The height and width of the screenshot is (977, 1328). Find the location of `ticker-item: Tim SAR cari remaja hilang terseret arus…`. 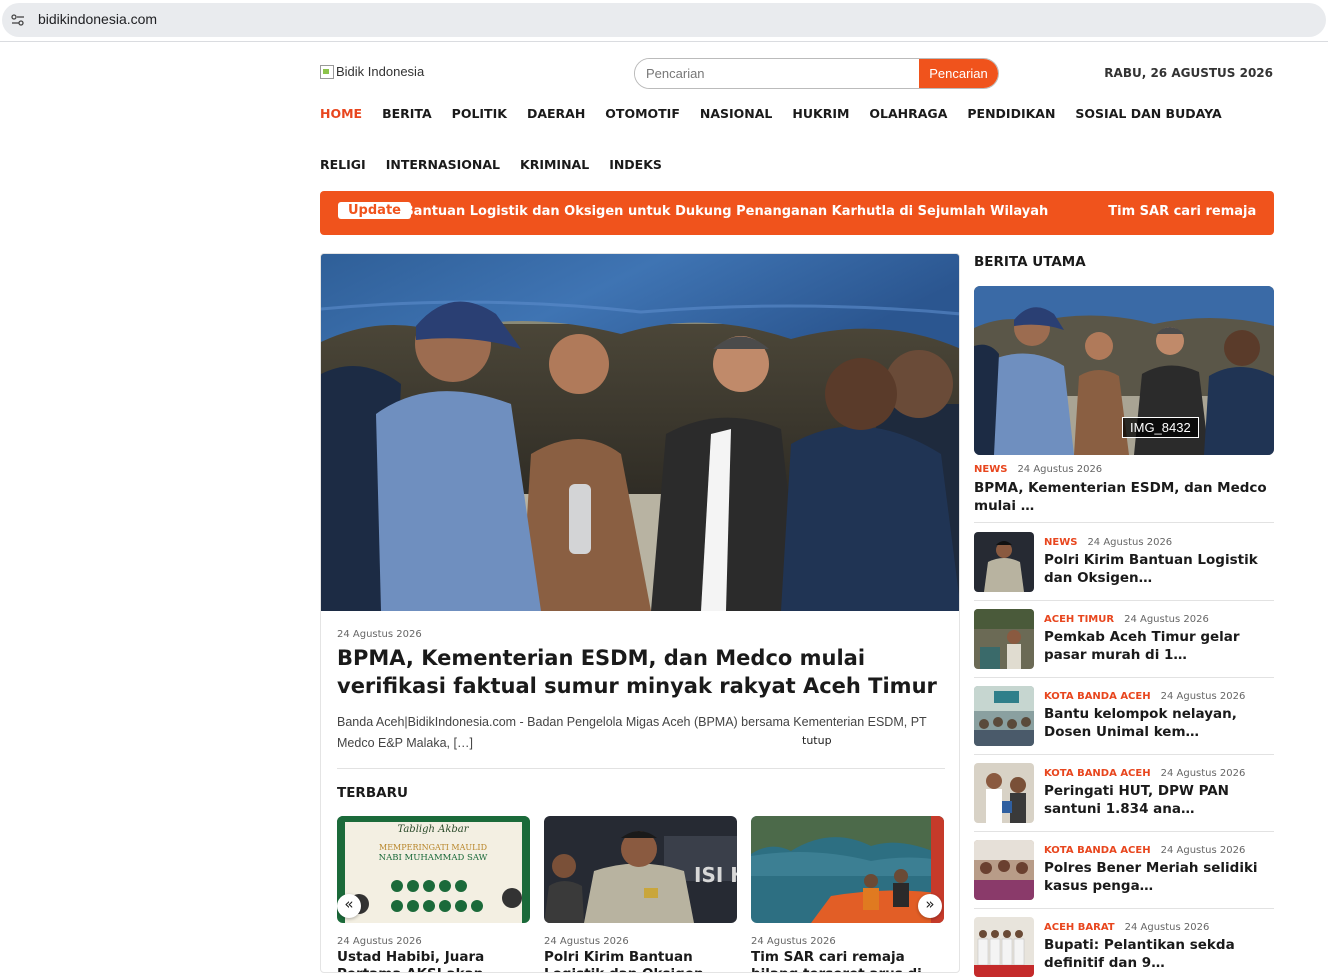

ticker-item: Tim SAR cari remaja hilang terseret arus… is located at coordinates (1182, 211).